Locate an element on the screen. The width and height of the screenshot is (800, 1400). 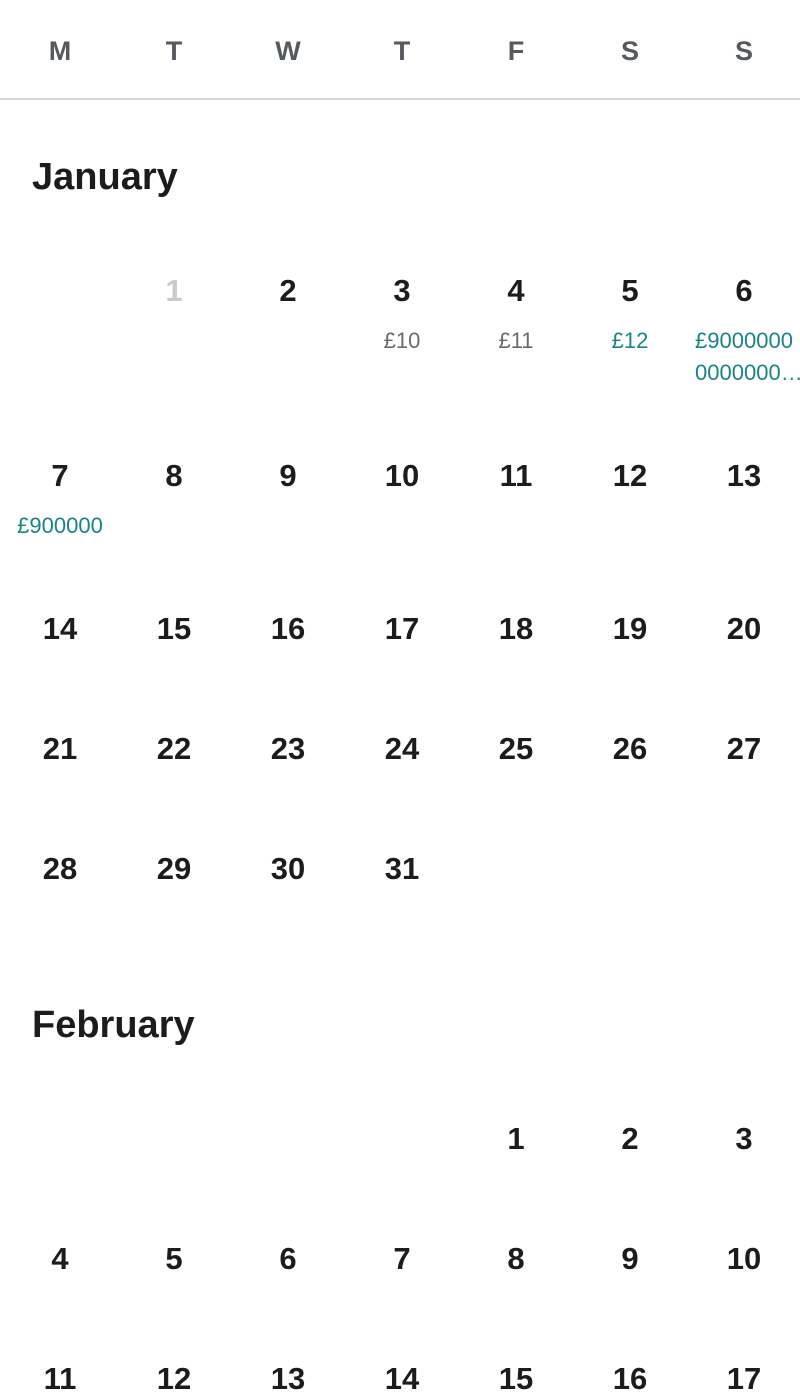
day-cell-jan-18: 18 is located at coordinates (516, 629).